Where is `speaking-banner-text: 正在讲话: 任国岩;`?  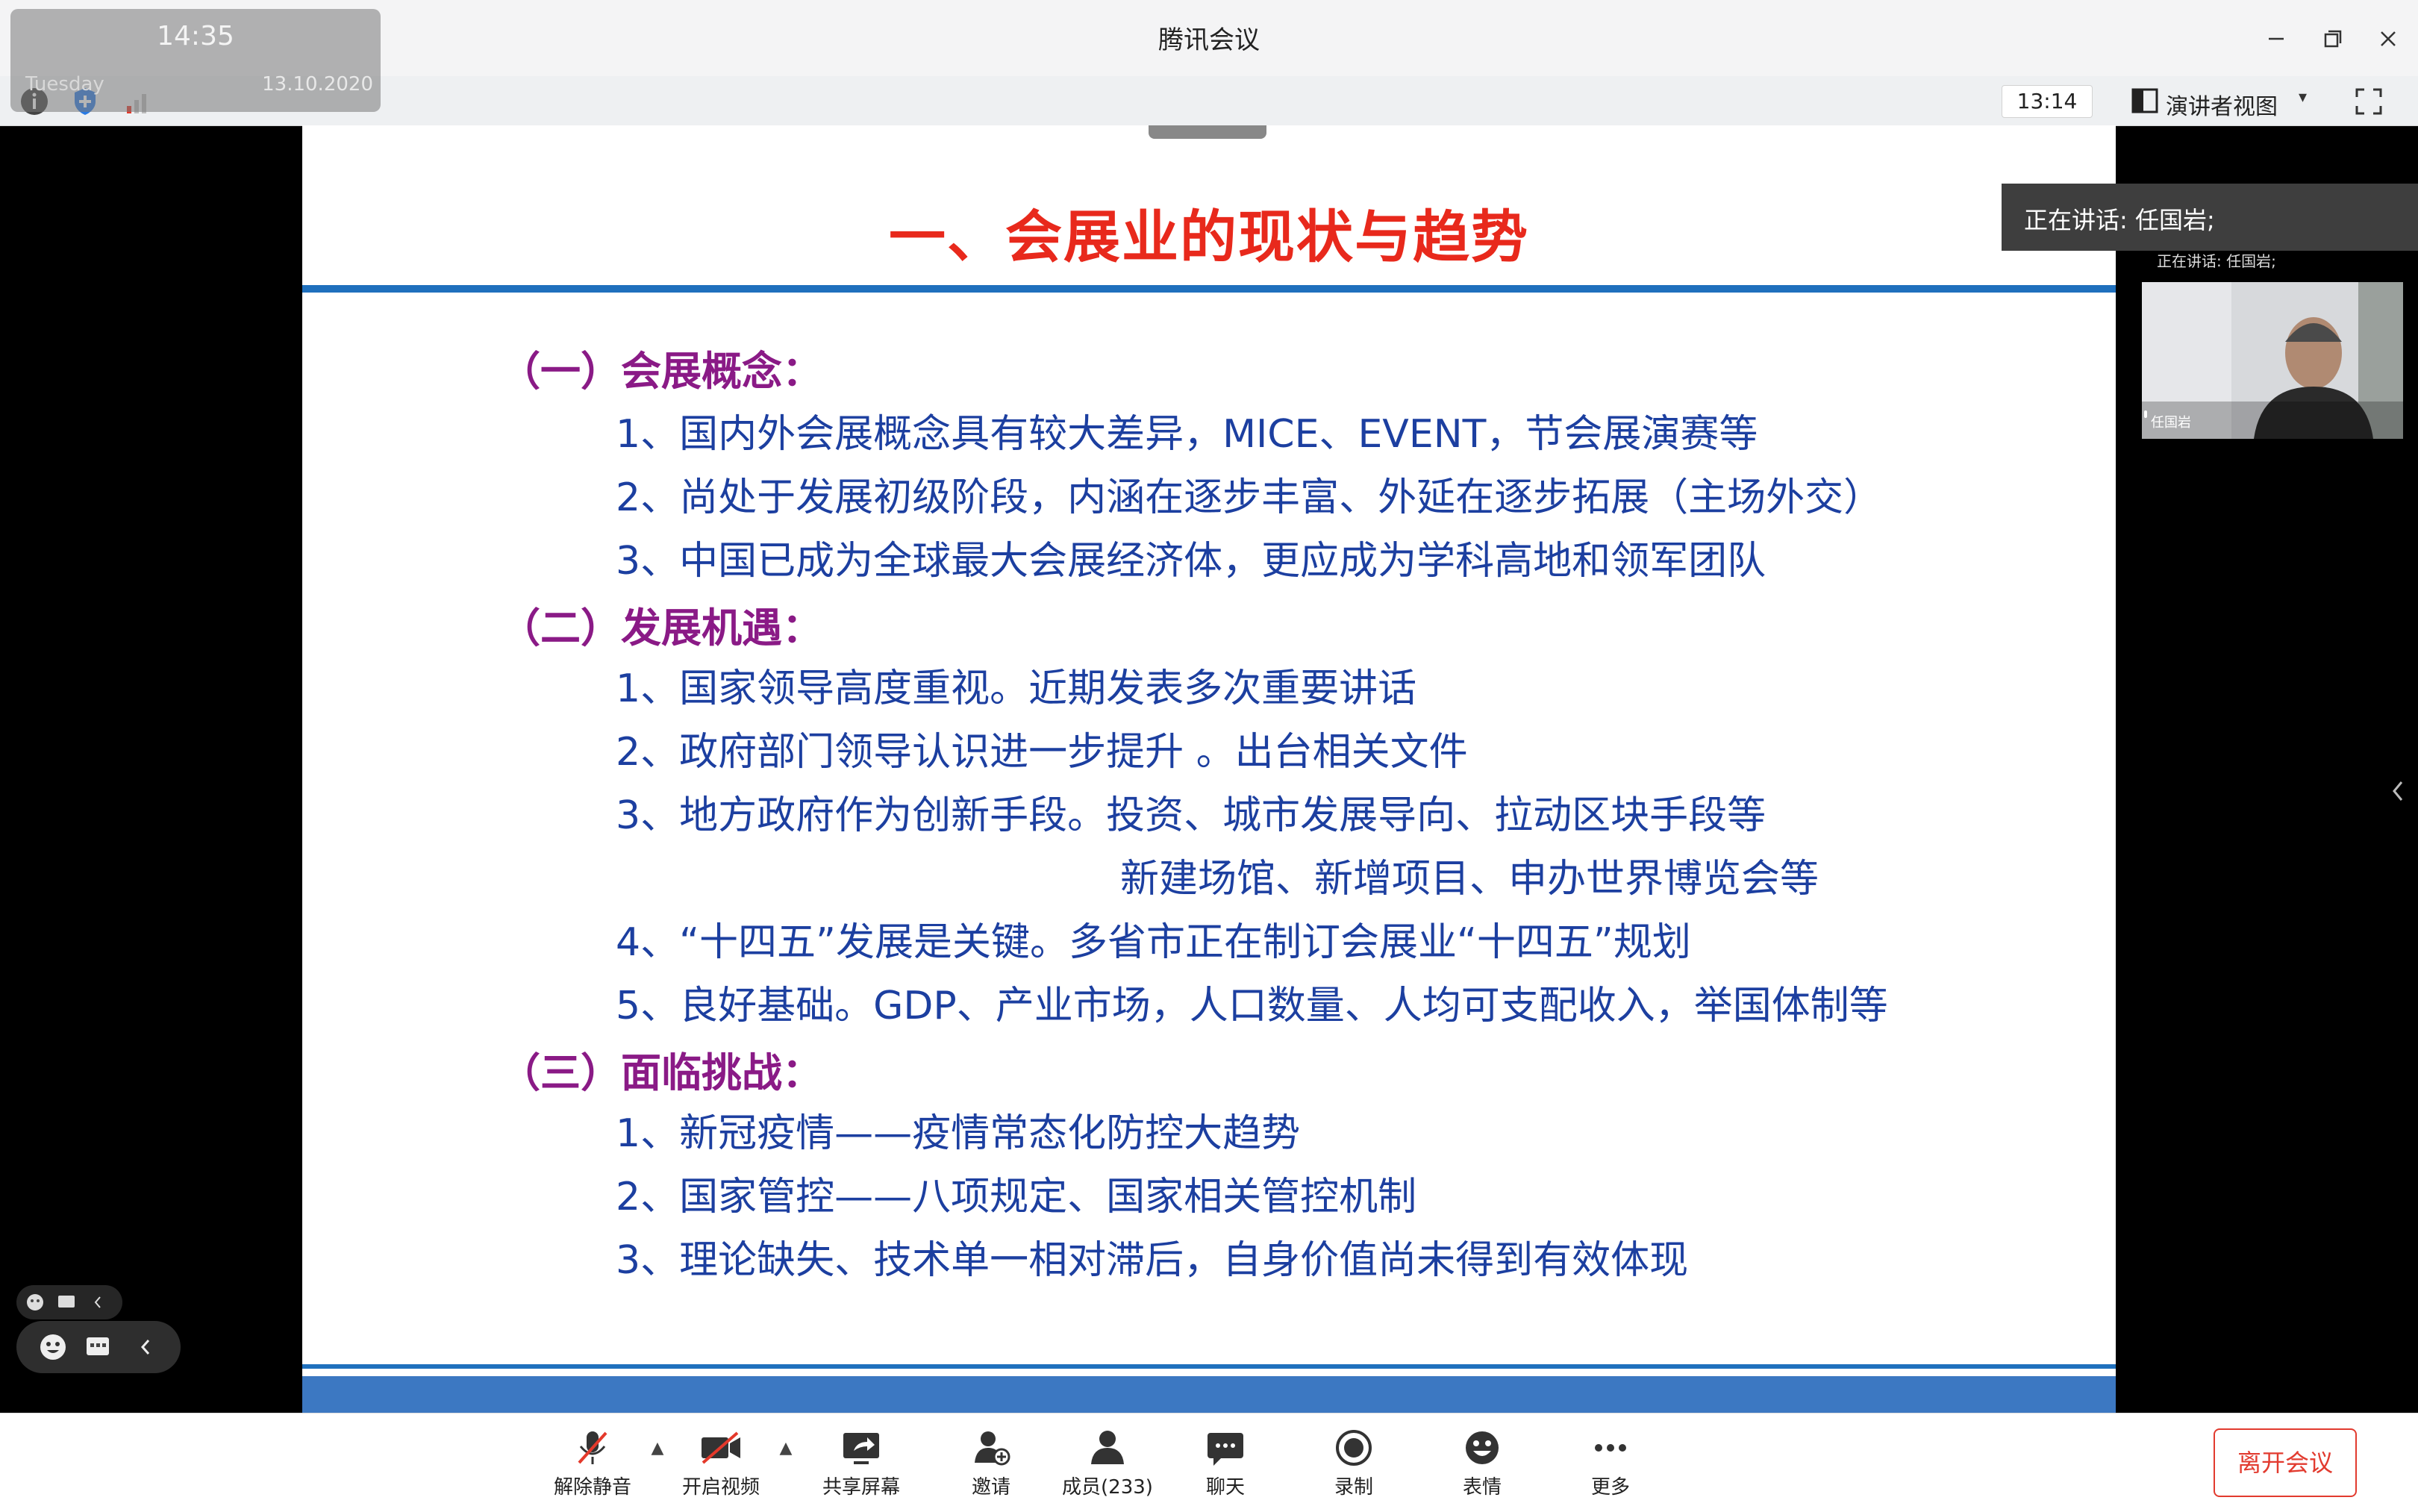
speaking-banner-text: 正在讲话: 任国岩; is located at coordinates (2120, 220).